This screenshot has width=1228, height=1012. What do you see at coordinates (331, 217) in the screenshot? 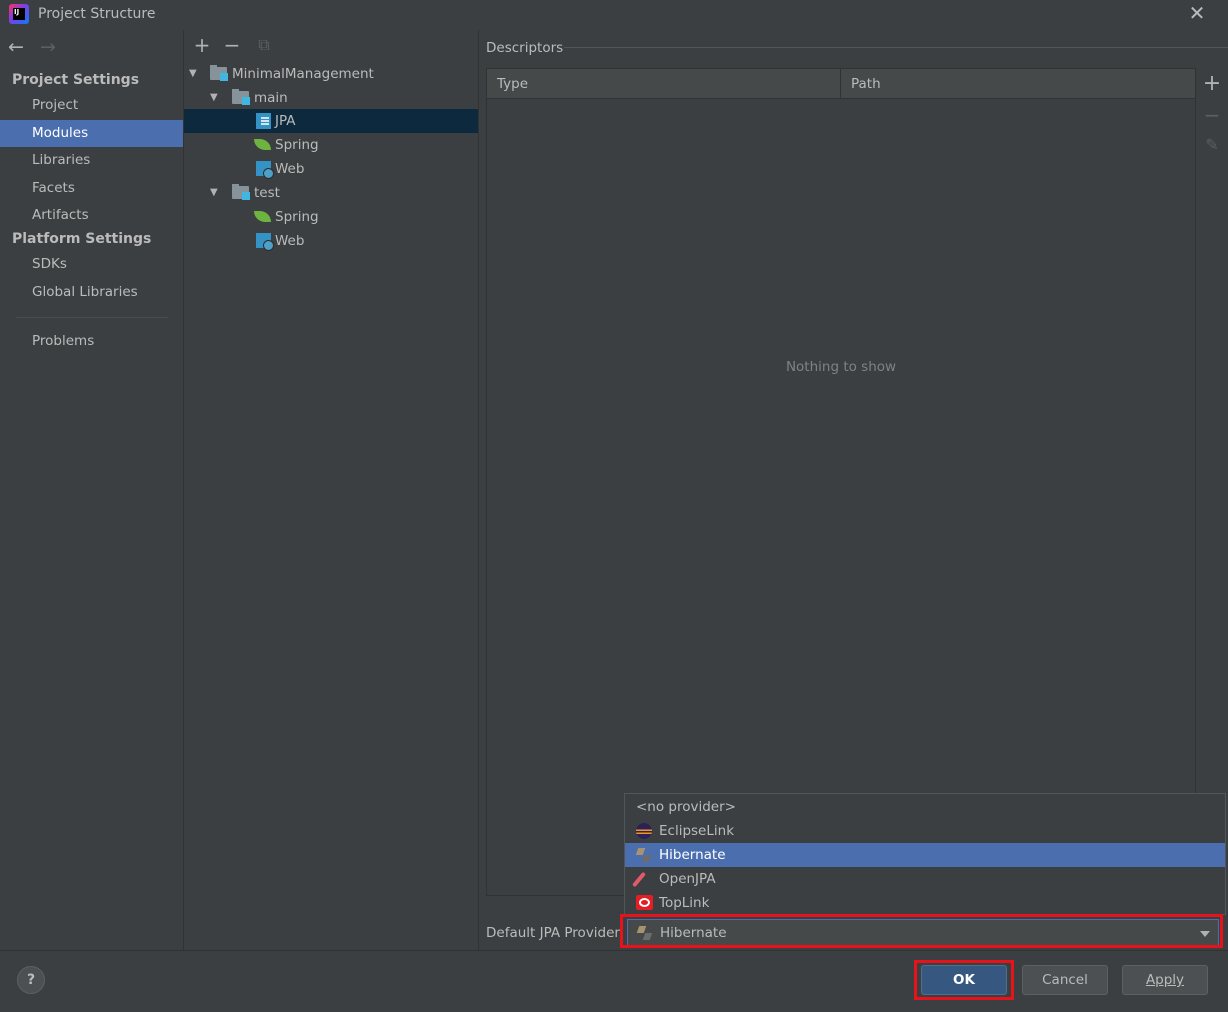
I see `tree-item-test-spring: Spring` at bounding box center [331, 217].